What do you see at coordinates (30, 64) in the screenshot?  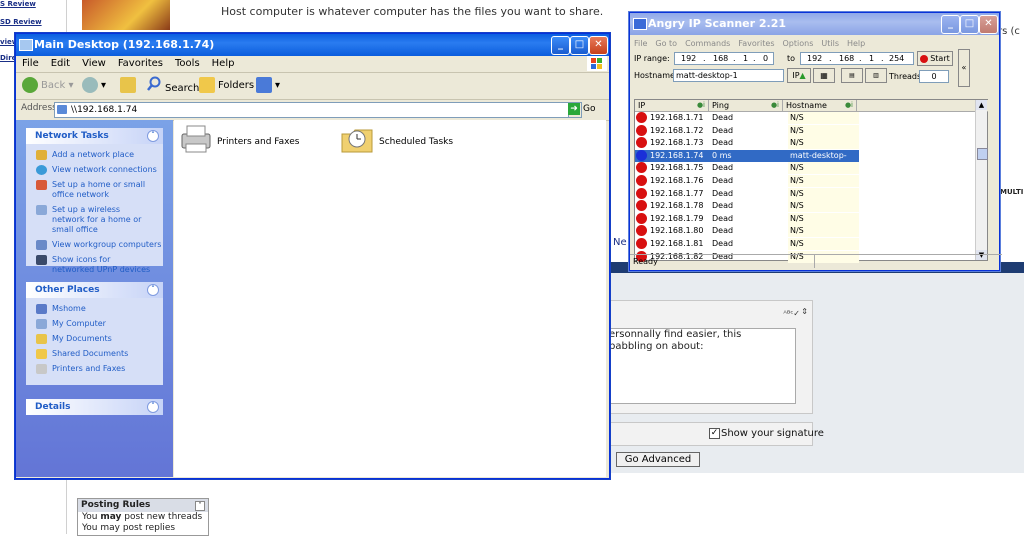 I see `menu-file: File` at bounding box center [30, 64].